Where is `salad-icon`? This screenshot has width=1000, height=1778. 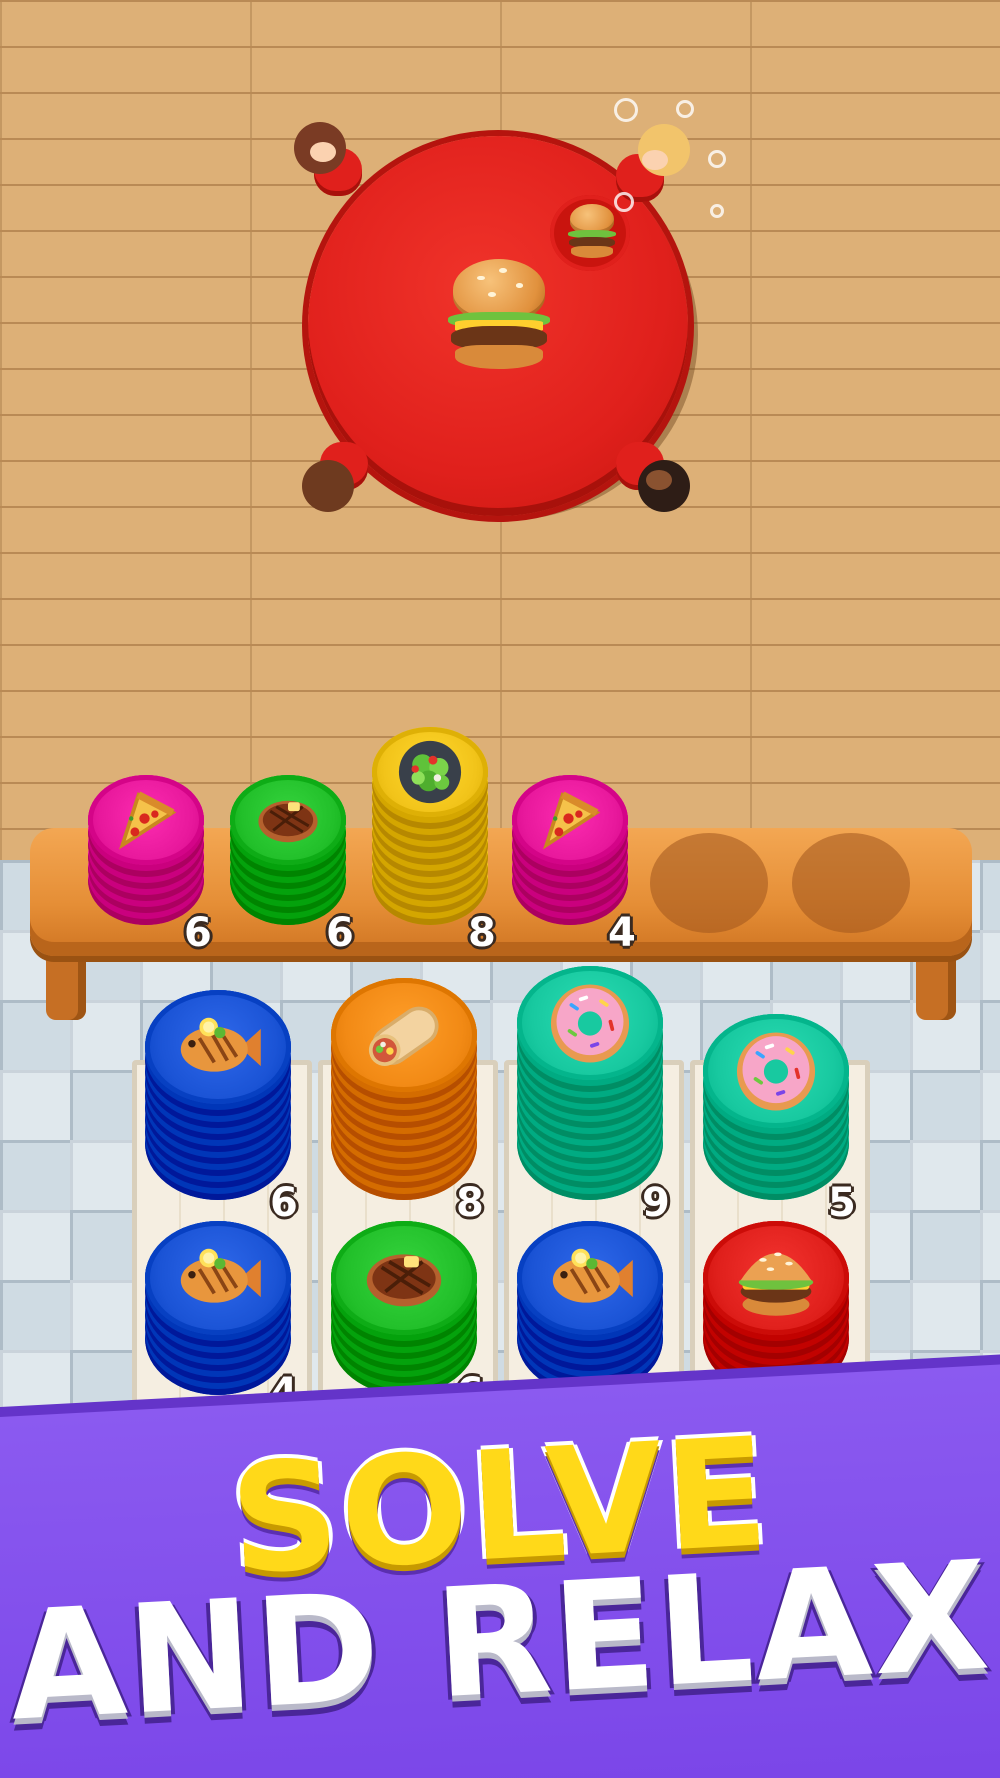 salad-icon is located at coordinates (430, 772).